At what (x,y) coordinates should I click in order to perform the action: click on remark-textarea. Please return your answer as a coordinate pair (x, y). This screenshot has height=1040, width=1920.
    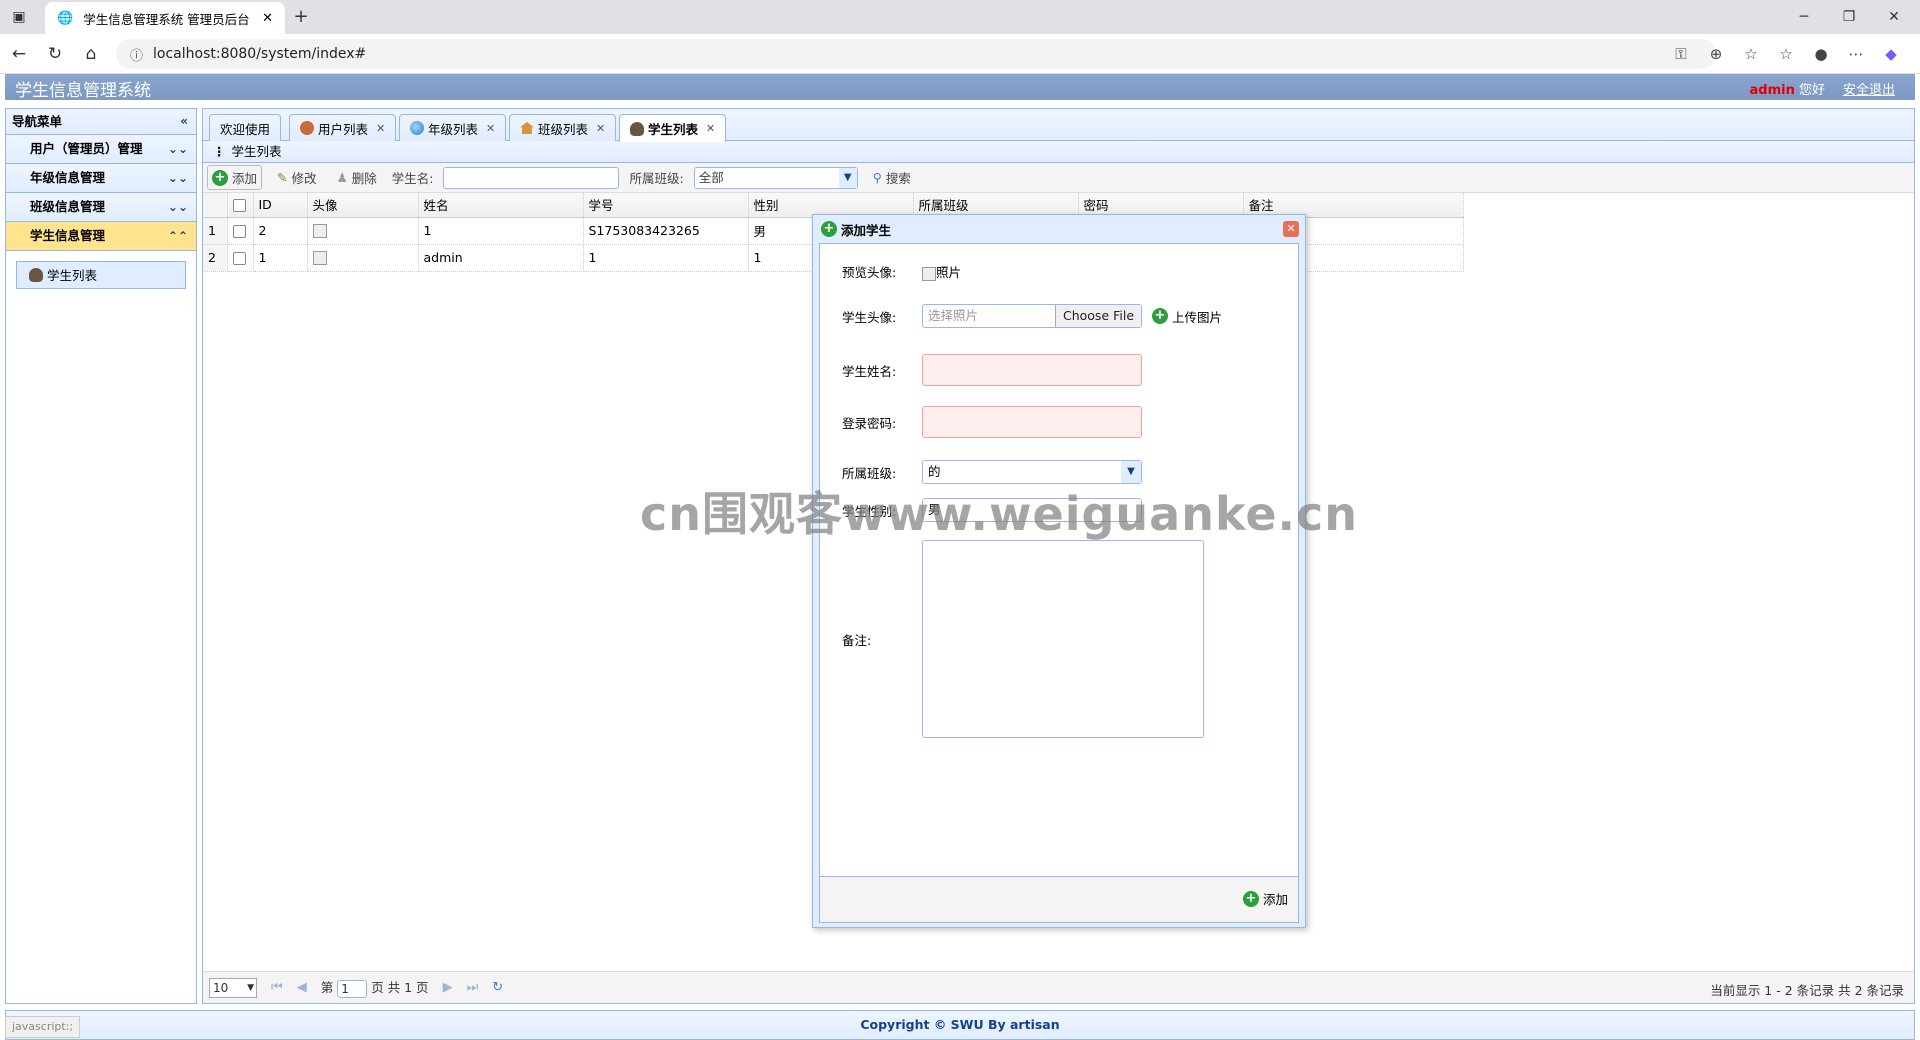
    Looking at the image, I should click on (1063, 639).